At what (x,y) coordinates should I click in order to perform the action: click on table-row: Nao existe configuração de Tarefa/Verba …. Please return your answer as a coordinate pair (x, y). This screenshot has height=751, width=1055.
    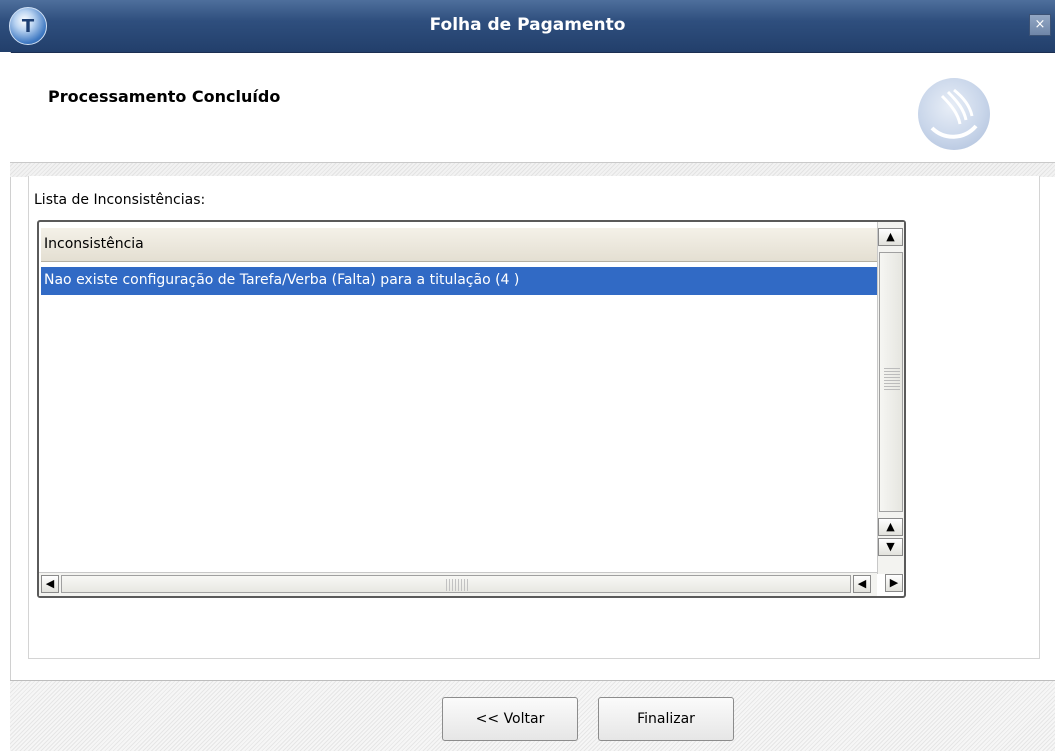
    Looking at the image, I should click on (459, 281).